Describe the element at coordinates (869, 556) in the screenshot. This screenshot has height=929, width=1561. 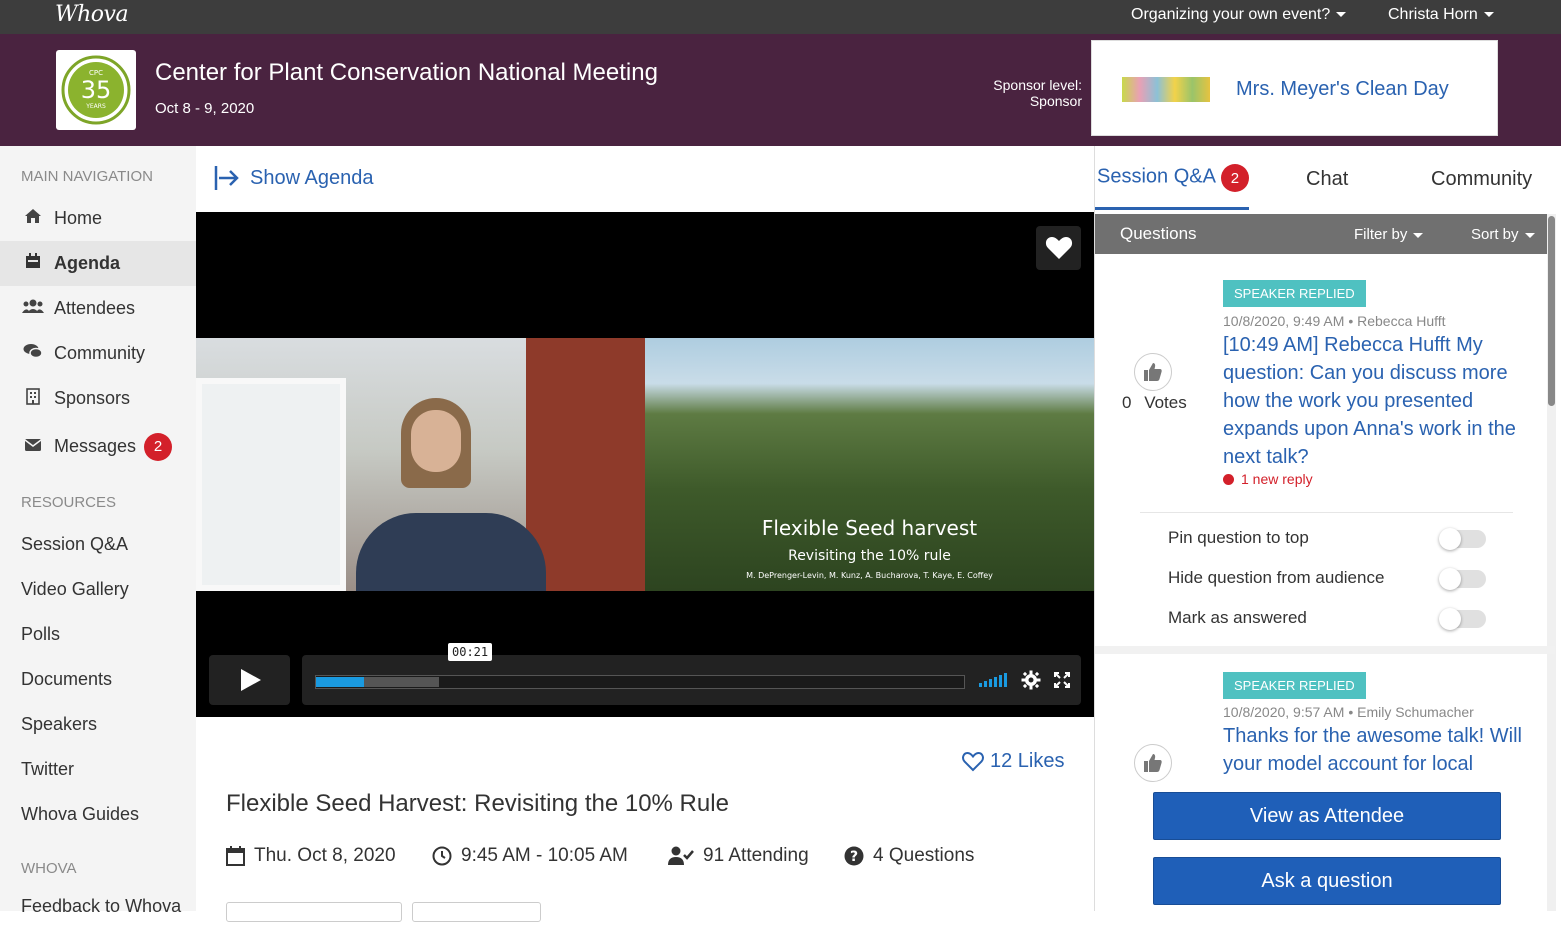
I see `slide-subtitle: Revisiting the 10% rule` at that location.